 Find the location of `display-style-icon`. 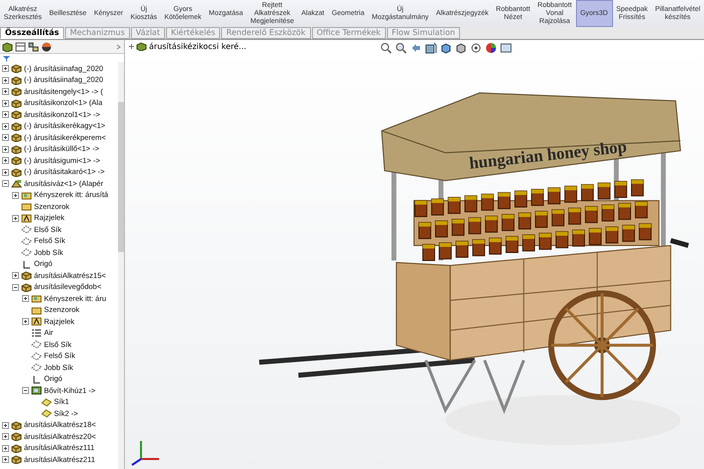

display-style-icon is located at coordinates (461, 48).